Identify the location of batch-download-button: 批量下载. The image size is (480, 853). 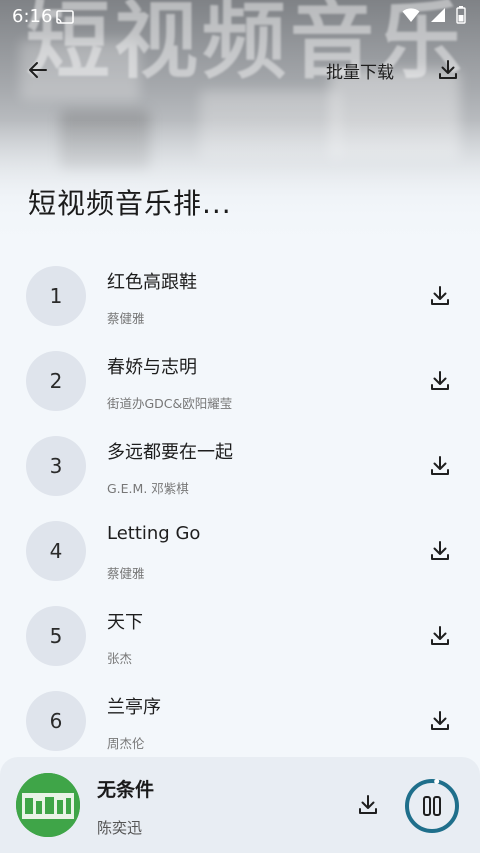
(360, 70).